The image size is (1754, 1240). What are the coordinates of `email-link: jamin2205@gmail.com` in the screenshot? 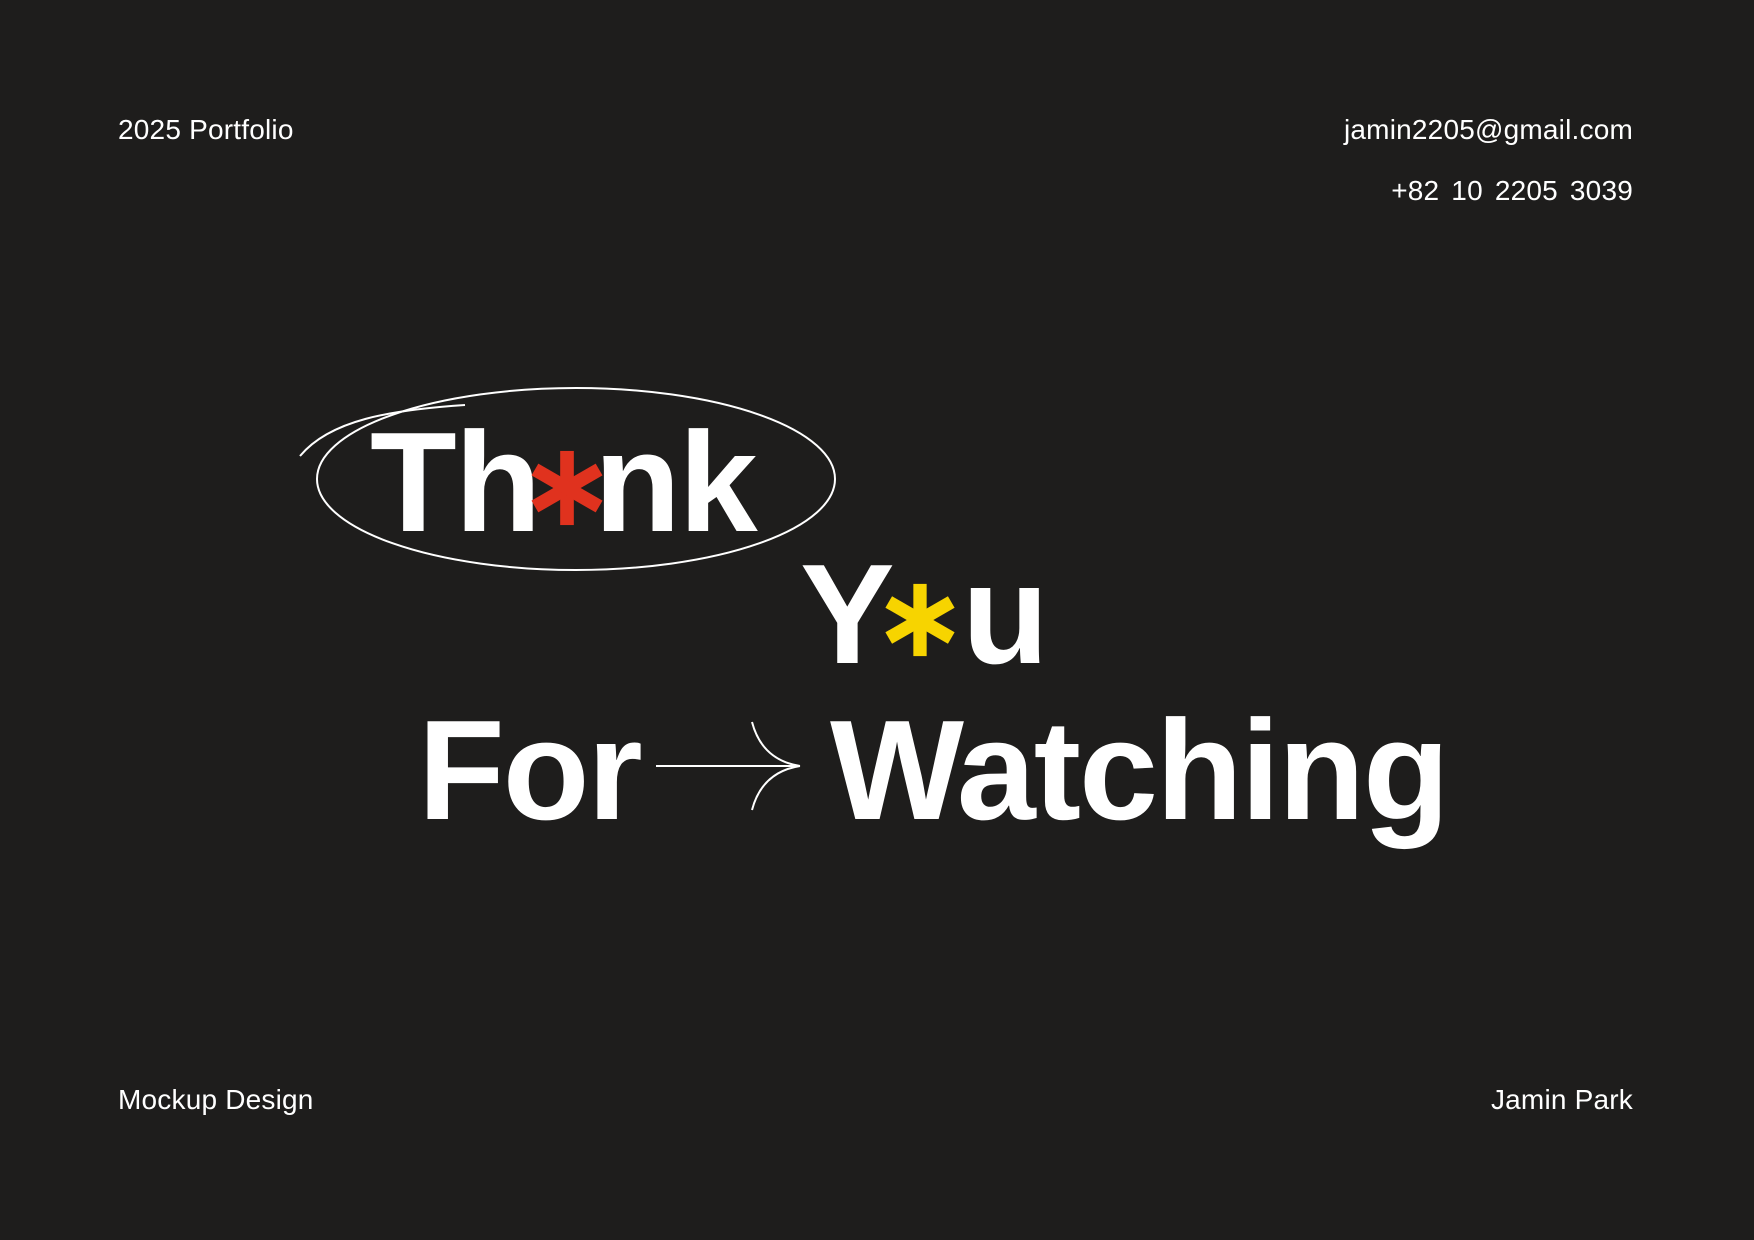 It's located at (1488, 130).